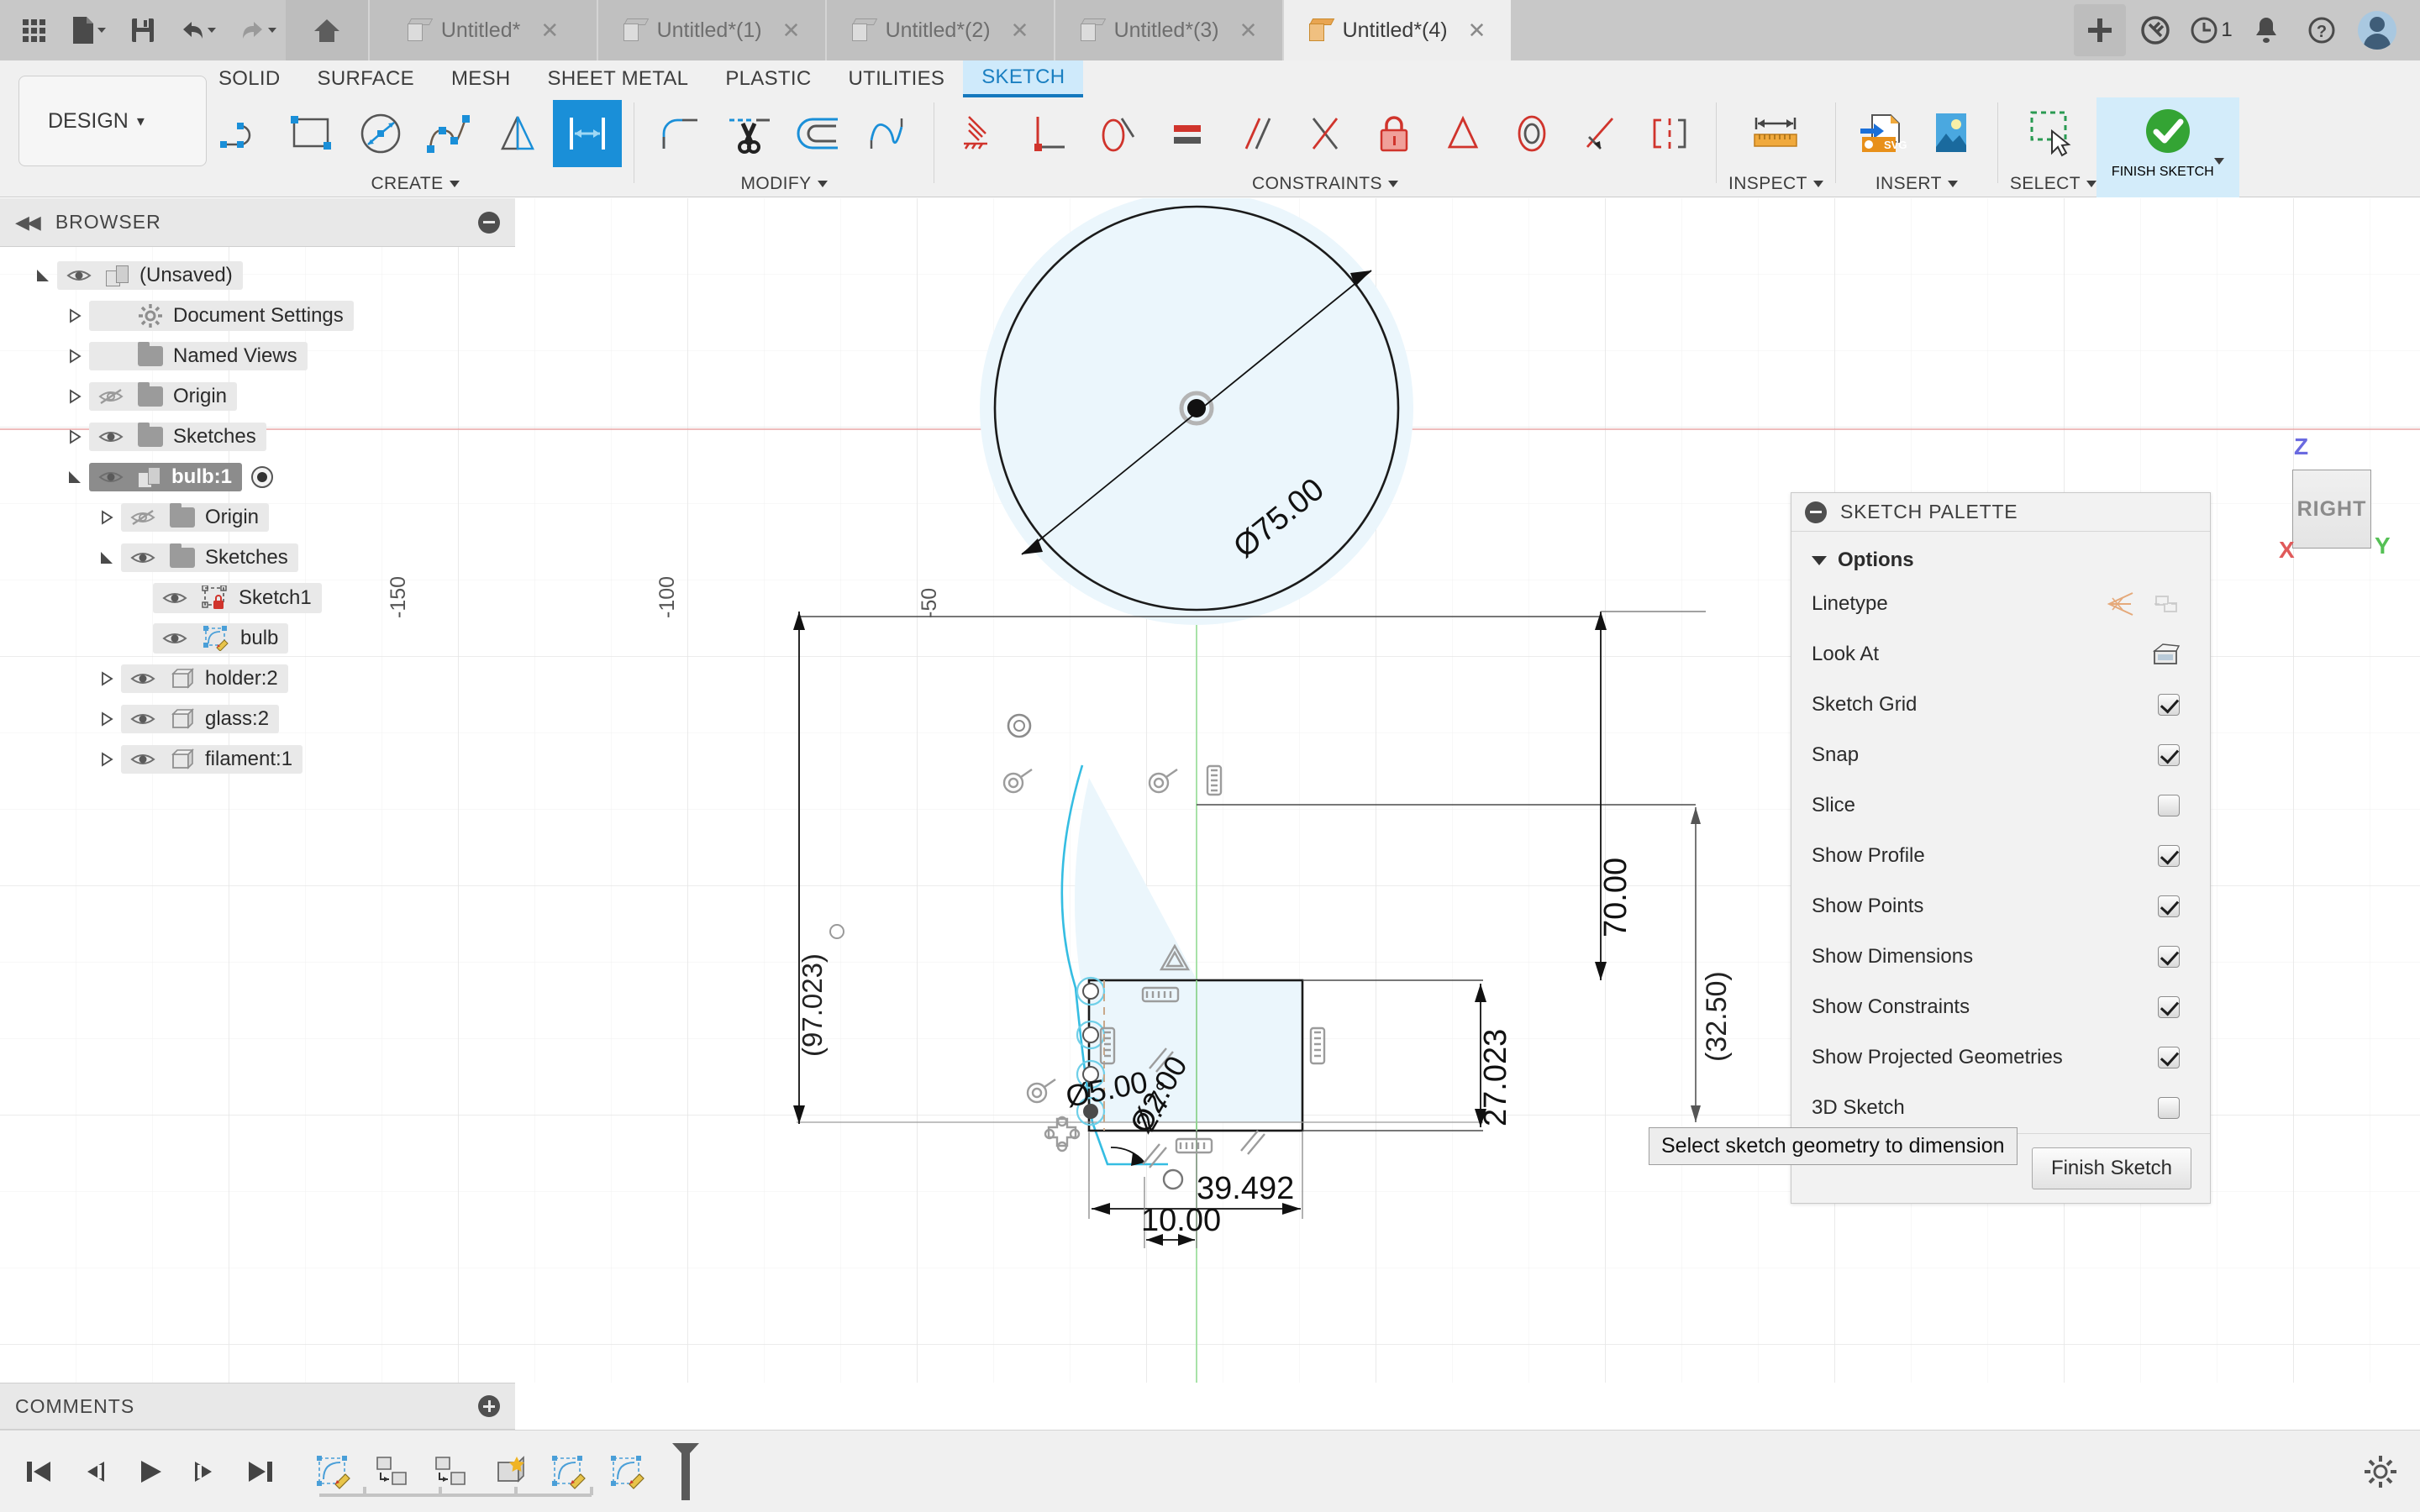 This screenshot has height=1512, width=2420. Describe the element at coordinates (2169, 856) in the screenshot. I see `show-profile-checkbox` at that location.